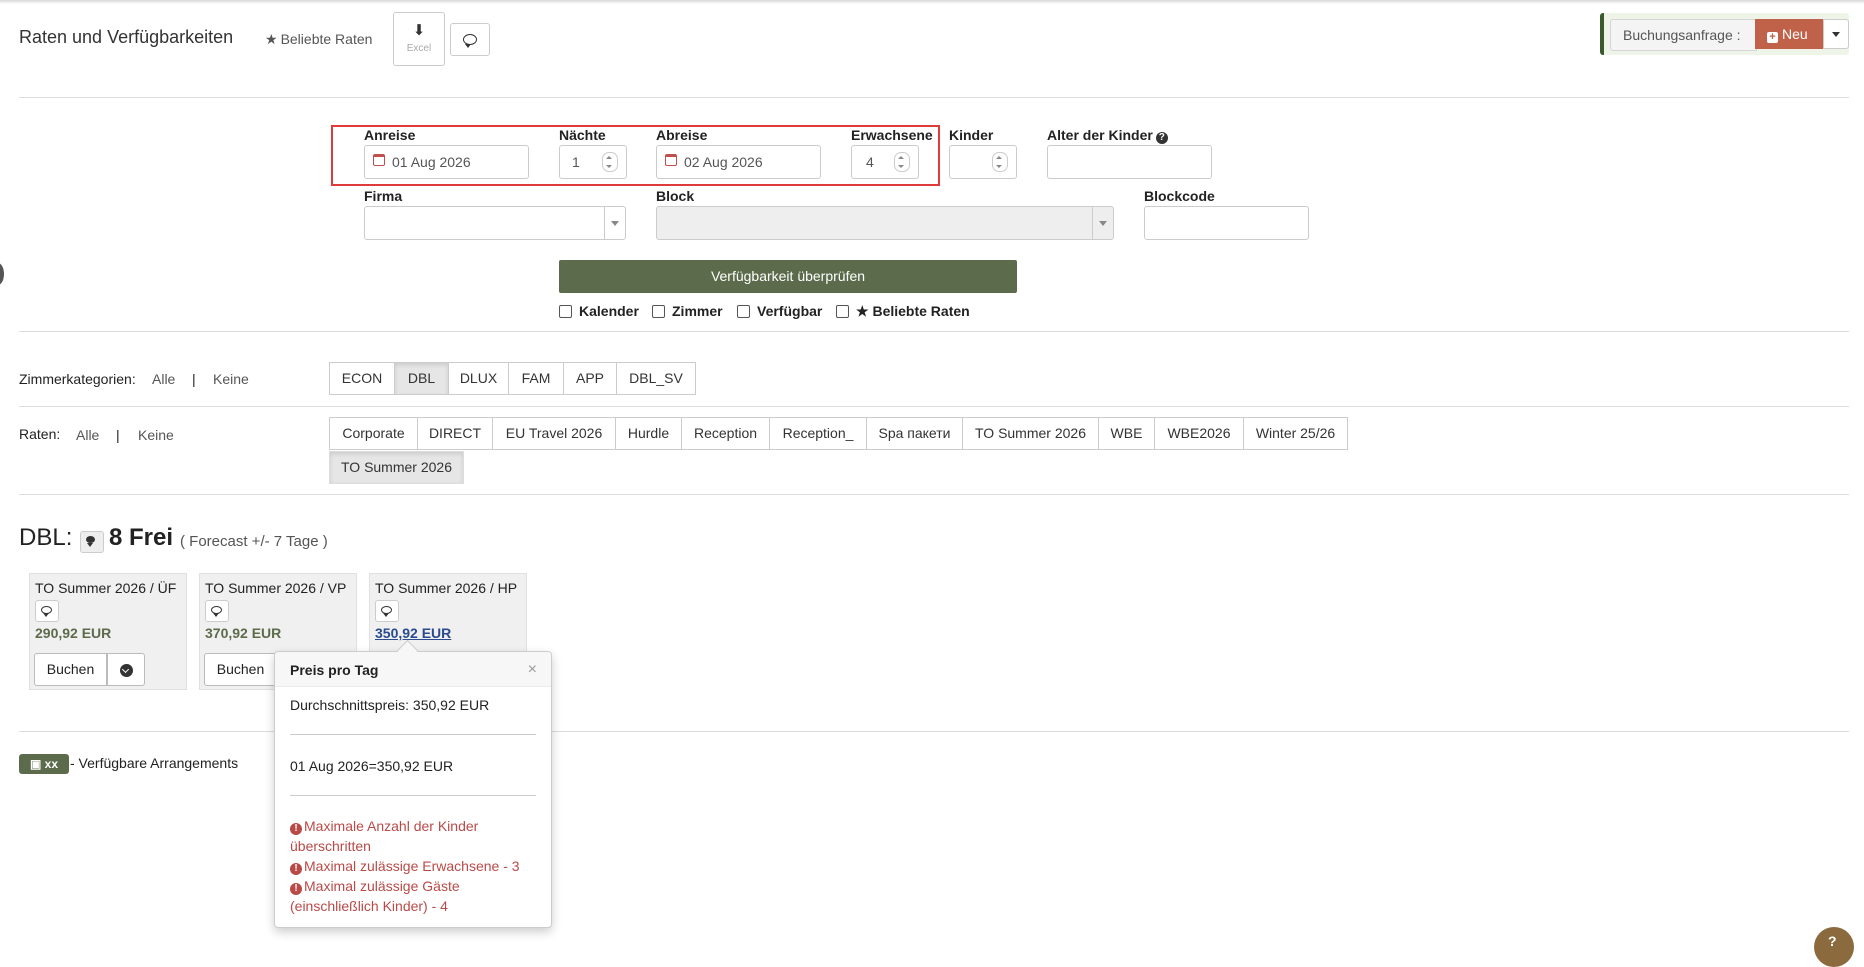 The height and width of the screenshot is (967, 1864). I want to click on checkbox-favorite-rates: ★ Beliebte Raten, so click(903, 311).